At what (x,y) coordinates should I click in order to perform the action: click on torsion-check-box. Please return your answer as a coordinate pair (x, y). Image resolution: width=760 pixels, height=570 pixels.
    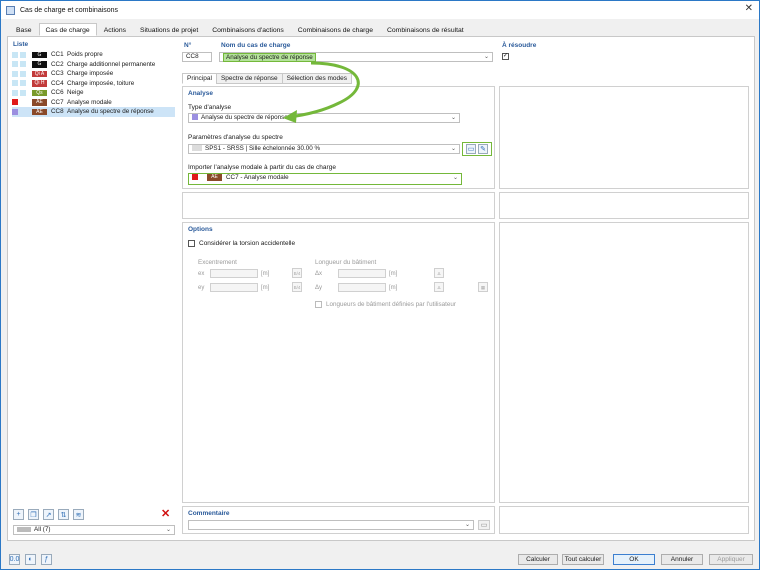
    Looking at the image, I should click on (191, 243).